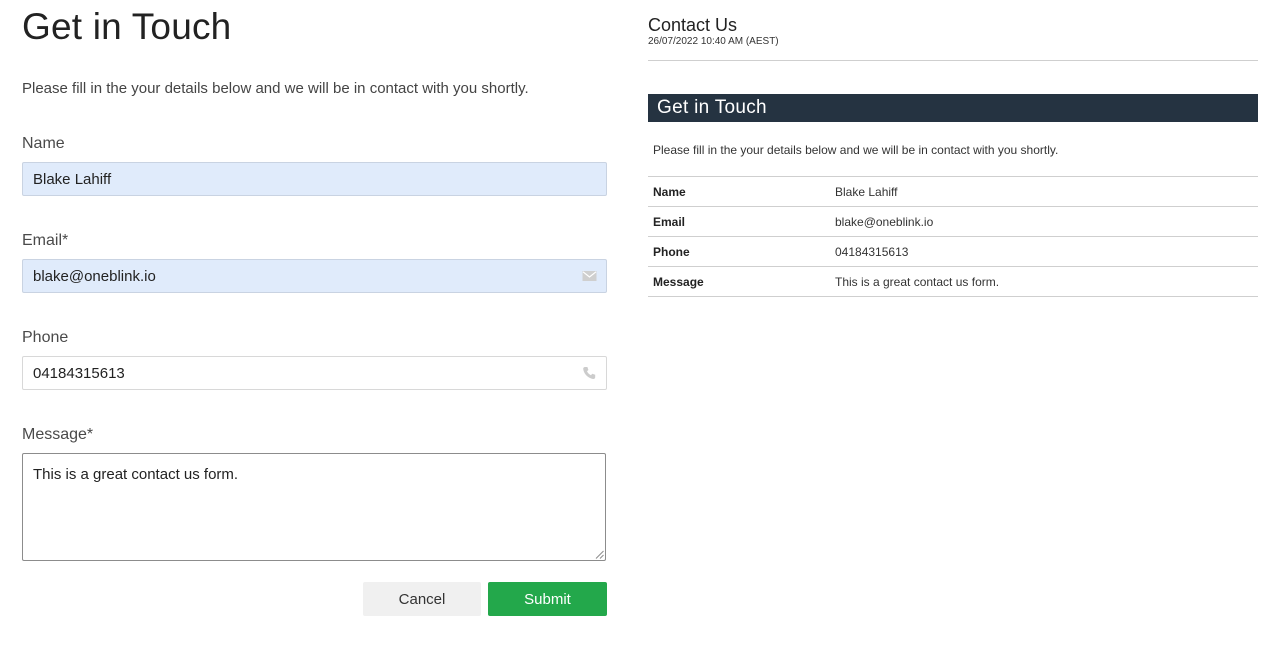 The width and height of the screenshot is (1275, 650). I want to click on form-title: Get in Touch, so click(127, 26).